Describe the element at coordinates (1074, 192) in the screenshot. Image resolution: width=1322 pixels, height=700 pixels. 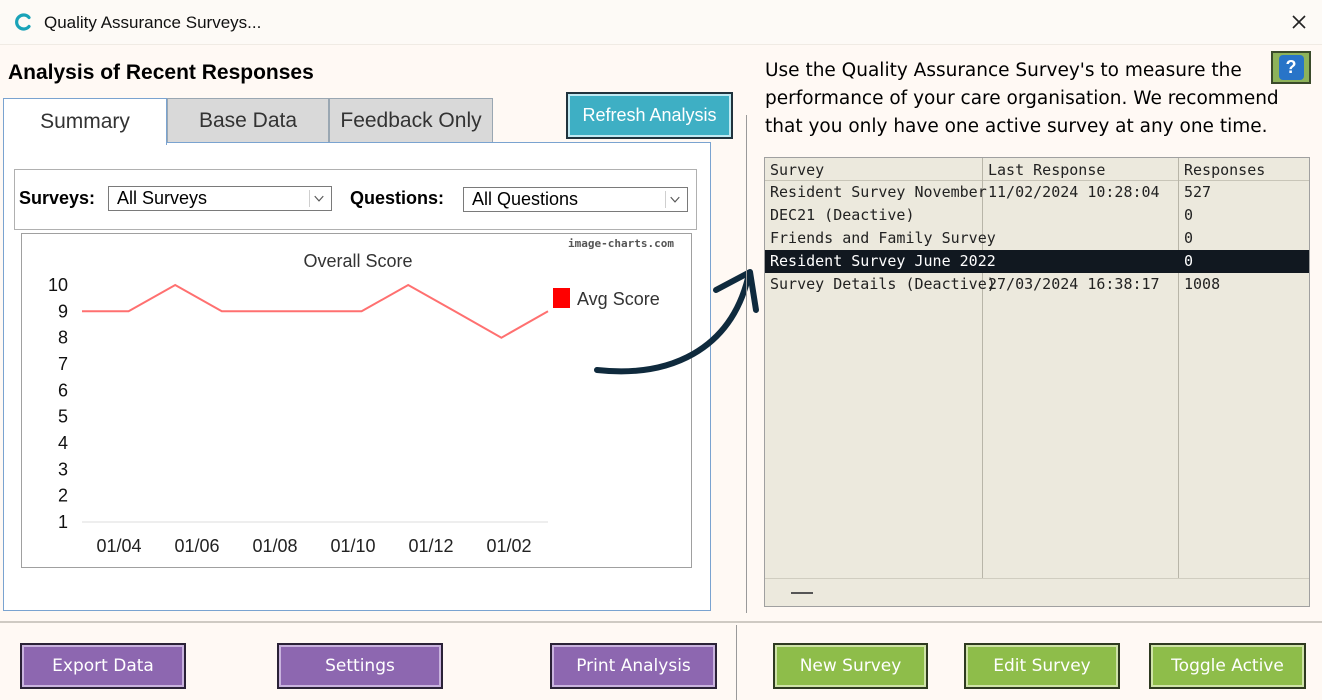
I see `last-response: 11/02/2024 10:28:04` at that location.